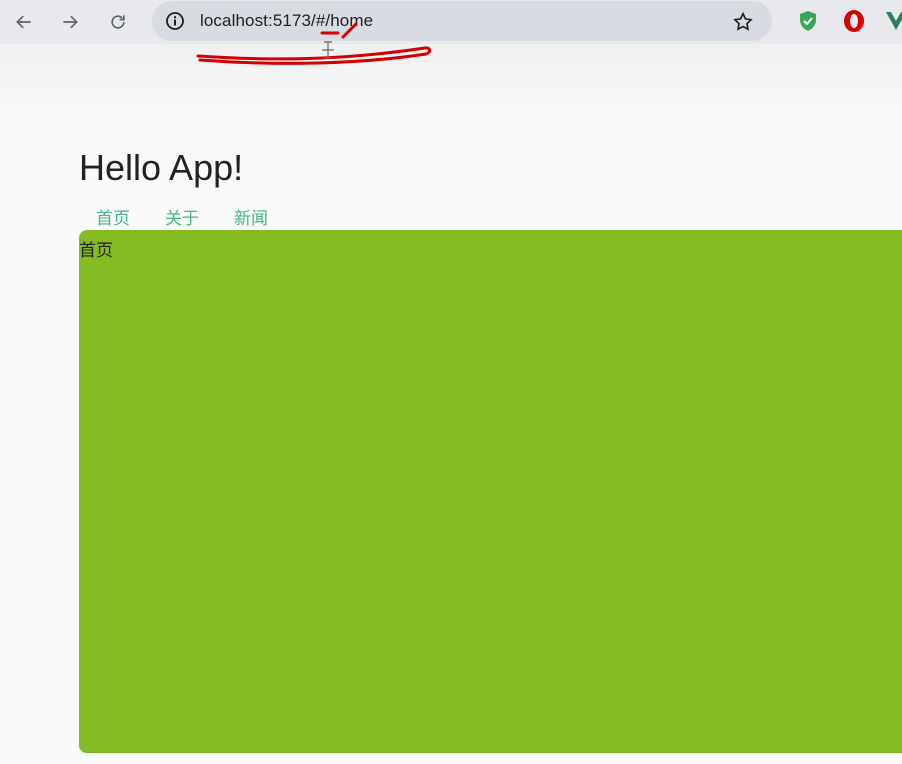 The height and width of the screenshot is (764, 902). Describe the element at coordinates (175, 21) in the screenshot. I see `site-info-icon` at that location.